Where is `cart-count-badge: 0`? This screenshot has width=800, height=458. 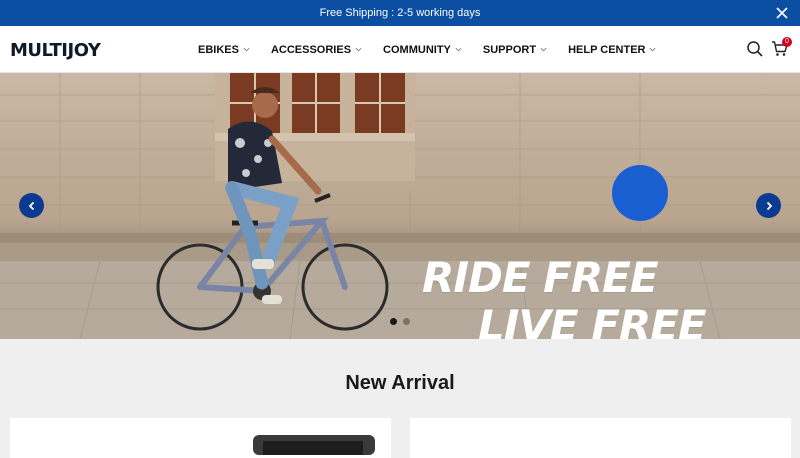
cart-count-badge: 0 is located at coordinates (787, 42).